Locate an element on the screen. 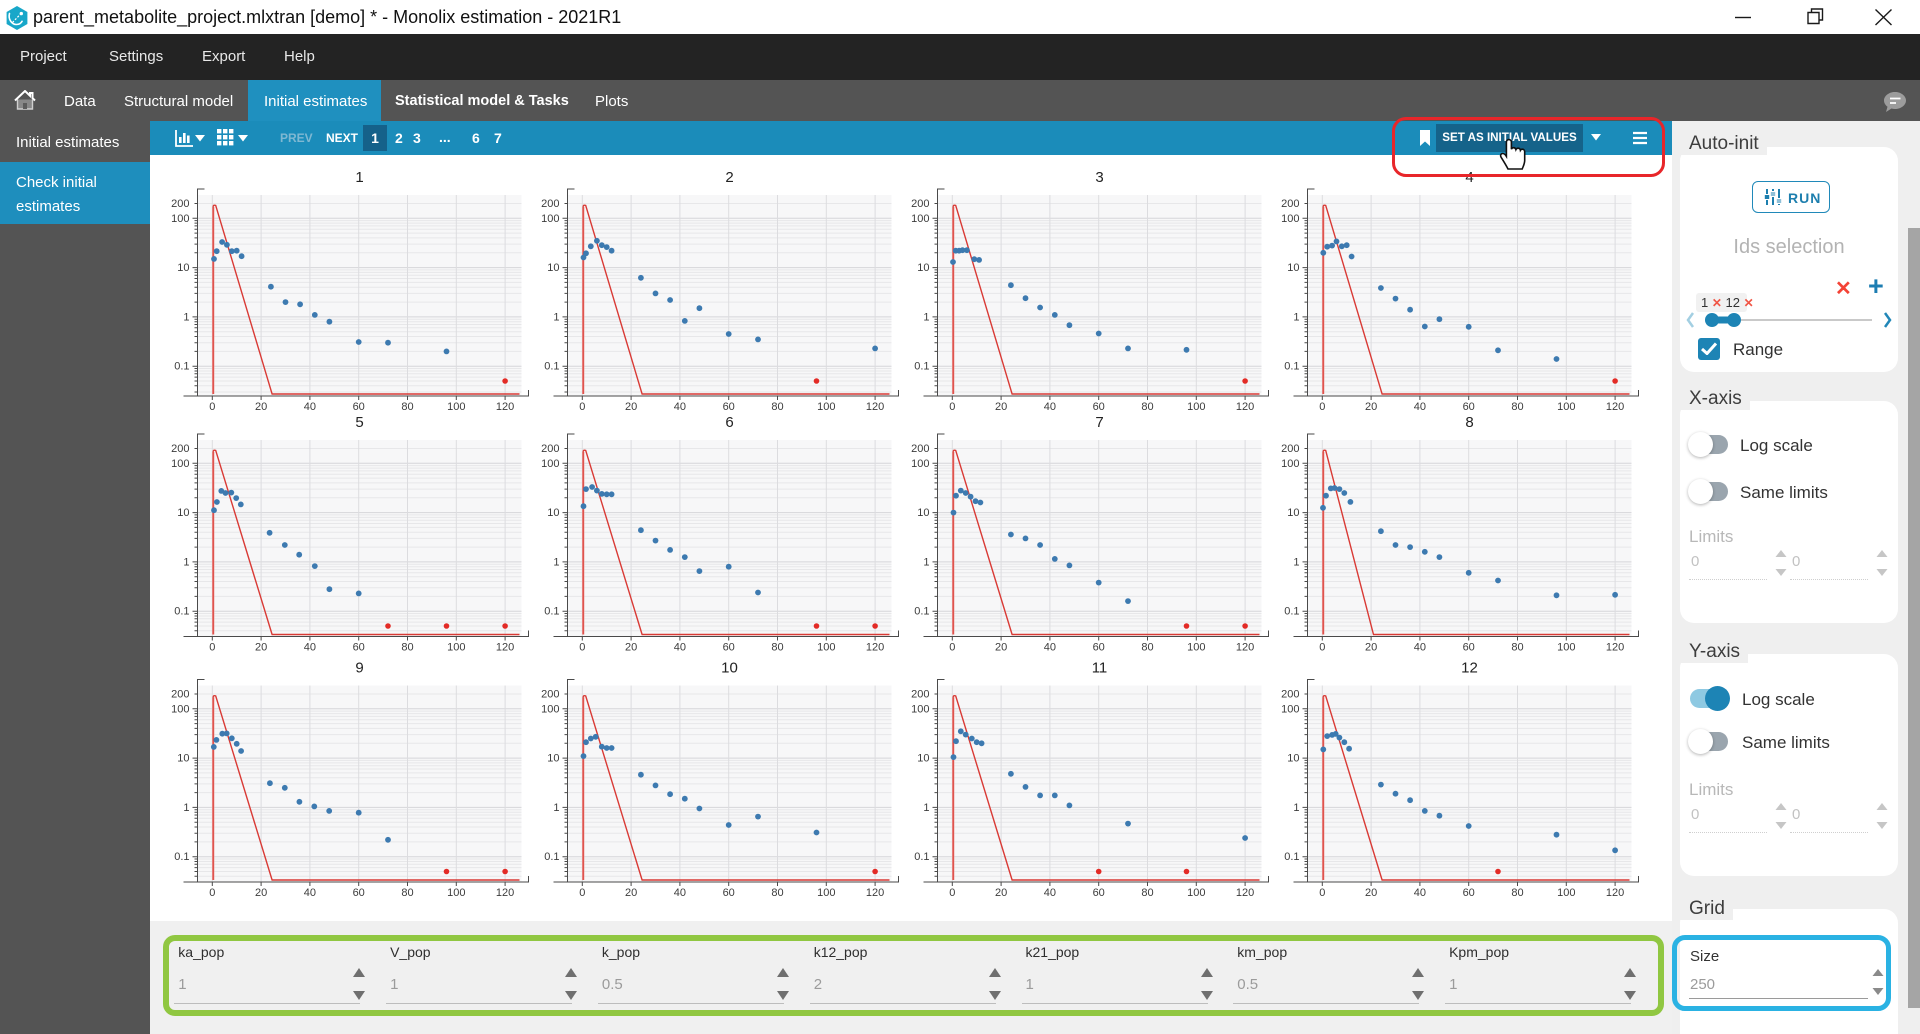  svg-text: 7 is located at coordinates (1099, 422).